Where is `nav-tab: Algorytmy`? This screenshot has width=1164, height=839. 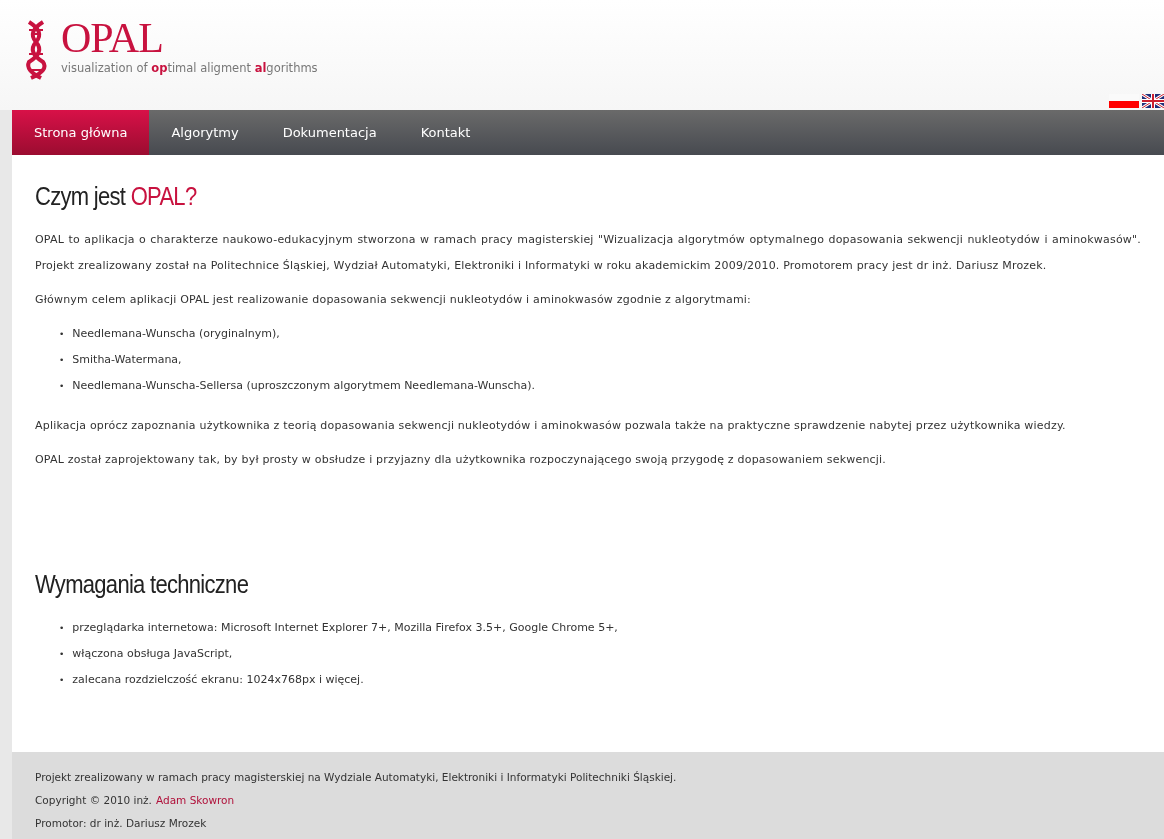
nav-tab: Algorytmy is located at coordinates (205, 132).